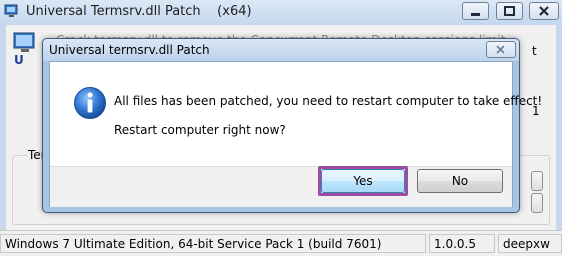 This screenshot has width=562, height=256. What do you see at coordinates (460, 181) in the screenshot?
I see `no-button: No` at bounding box center [460, 181].